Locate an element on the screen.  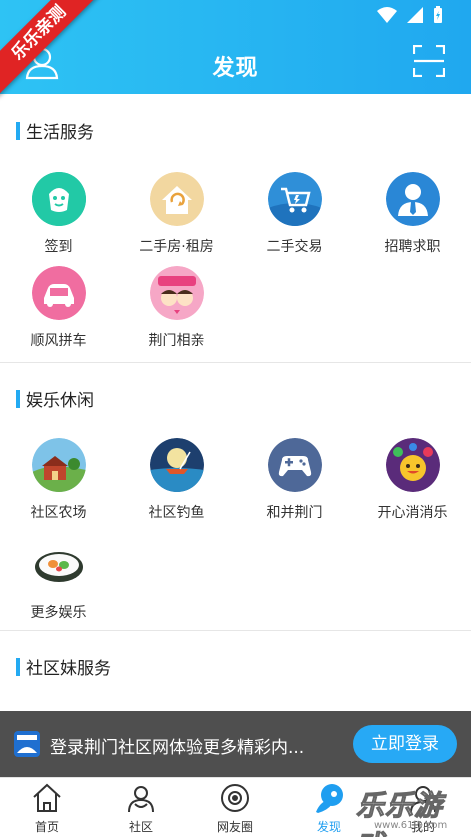
app-logo-icon is located at coordinates (27, 744).